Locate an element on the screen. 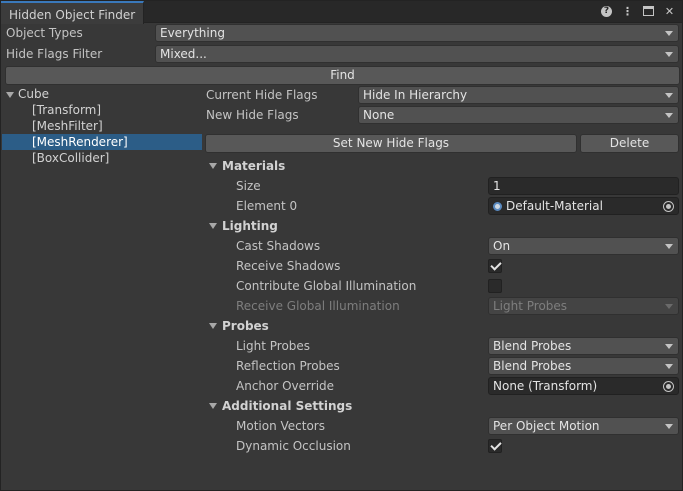  set-new-hide-flags-button: Set New Hide Flags is located at coordinates (391, 143).